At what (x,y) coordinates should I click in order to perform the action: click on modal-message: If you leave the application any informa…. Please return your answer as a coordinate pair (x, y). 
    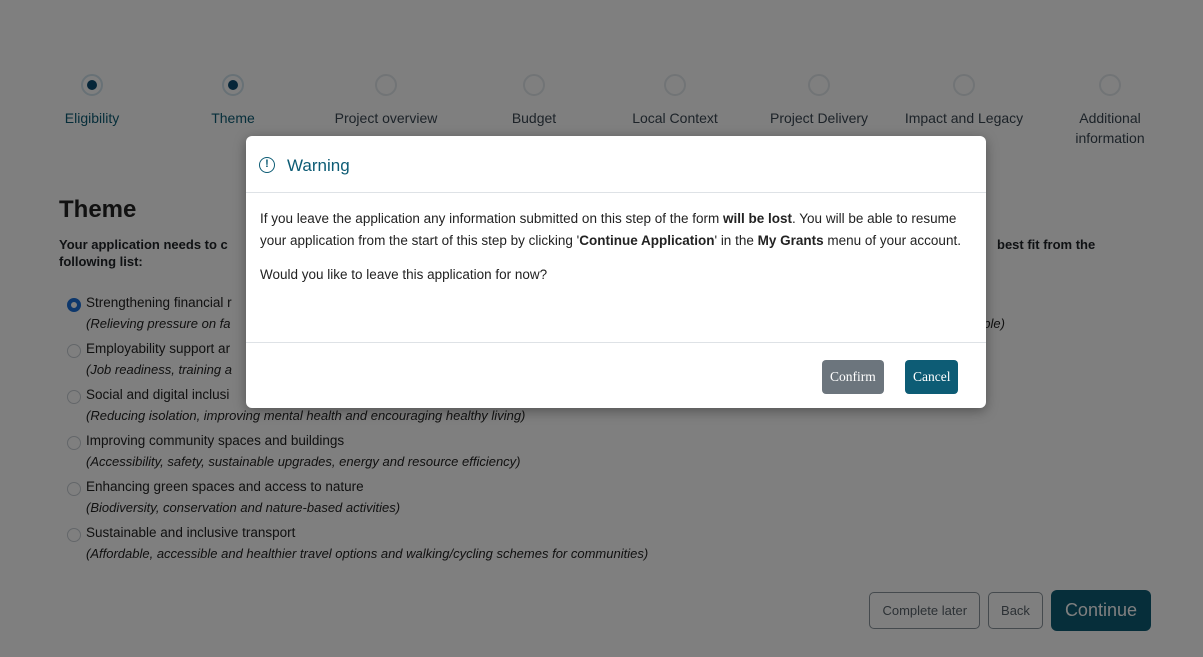
    Looking at the image, I should click on (616, 229).